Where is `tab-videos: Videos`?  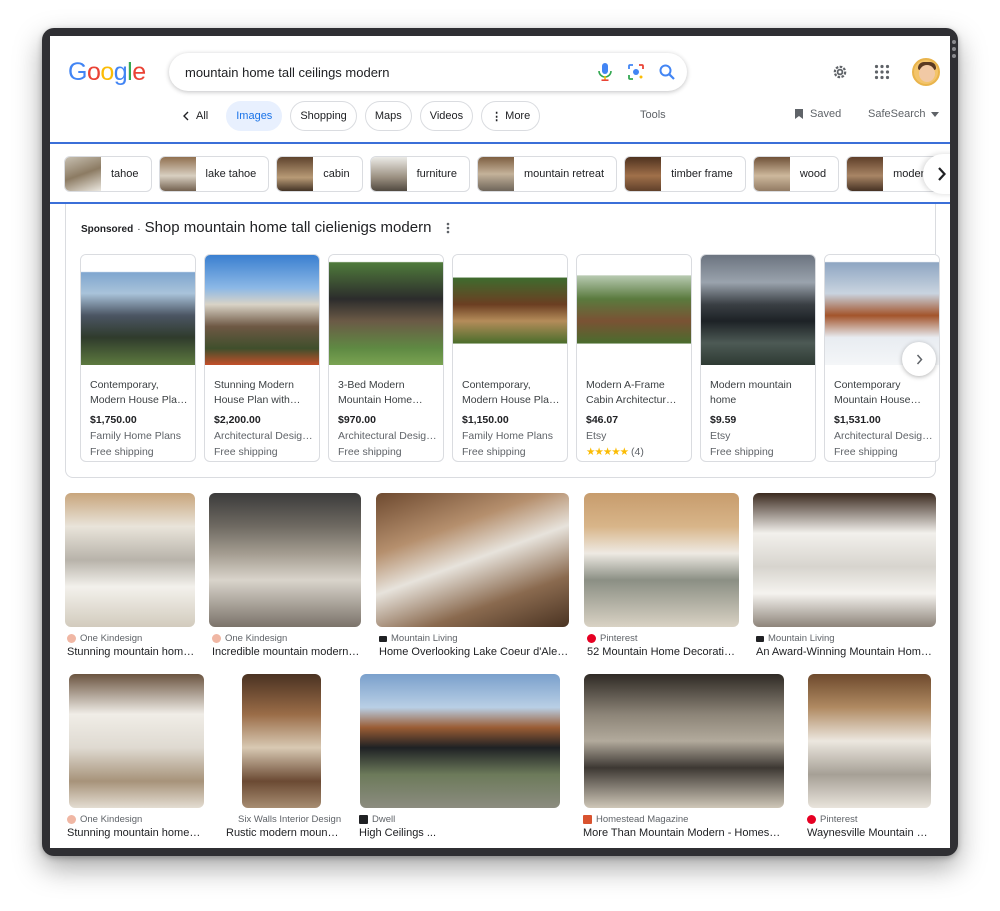
tab-videos: Videos is located at coordinates (446, 116).